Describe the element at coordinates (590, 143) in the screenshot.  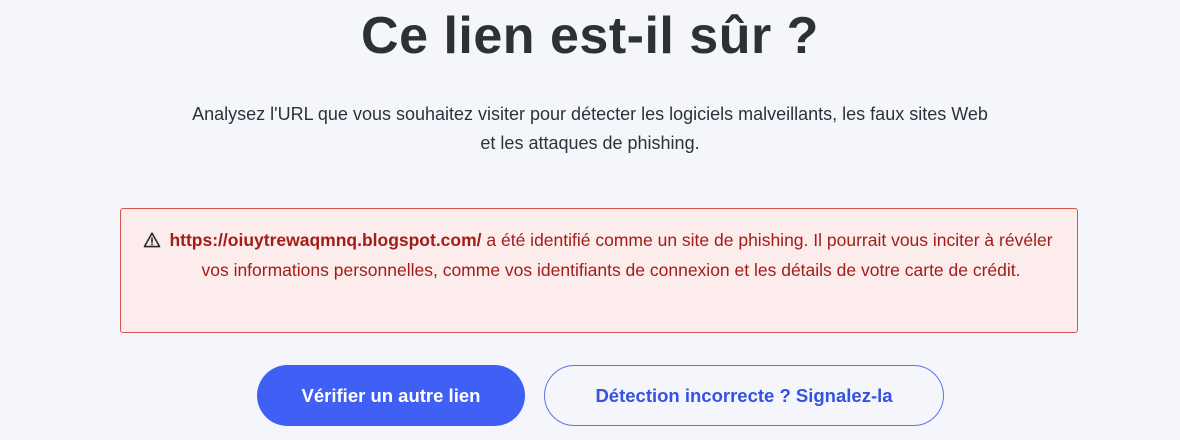
I see `subtitle-line-2: et les attaques de phishing.` at that location.